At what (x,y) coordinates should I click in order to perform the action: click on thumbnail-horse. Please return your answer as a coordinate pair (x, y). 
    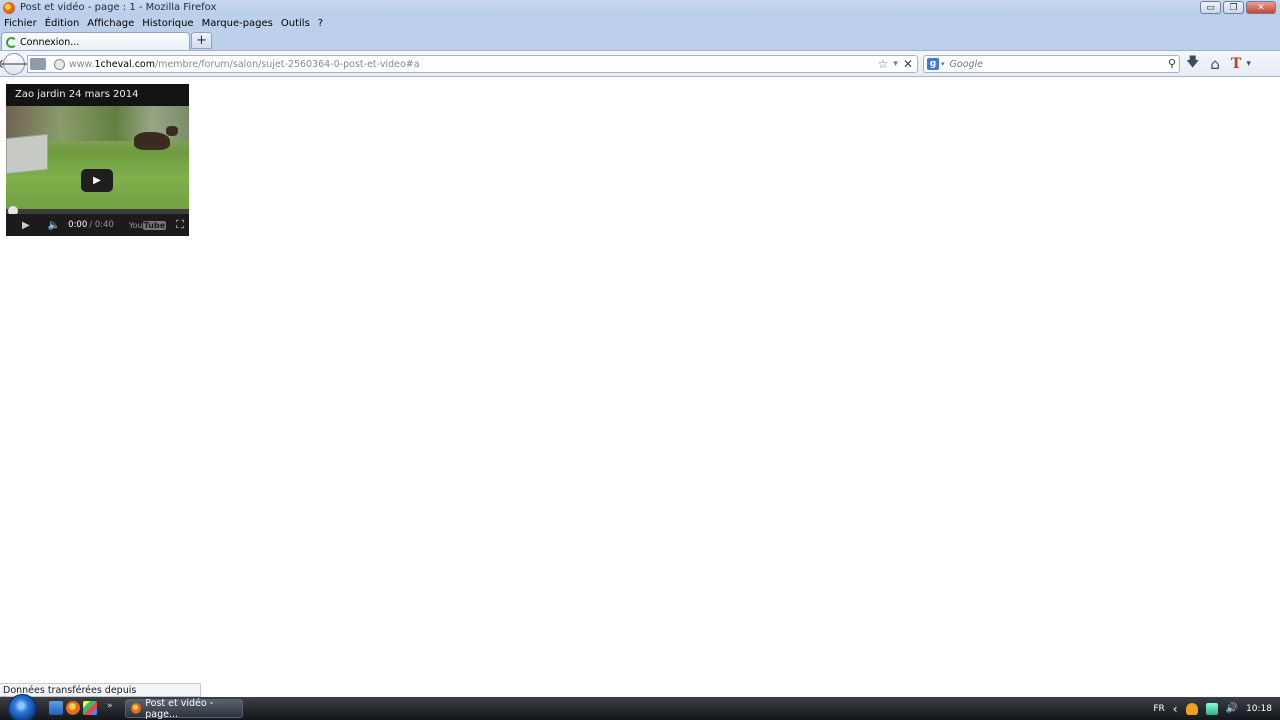
    Looking at the image, I should click on (156, 138).